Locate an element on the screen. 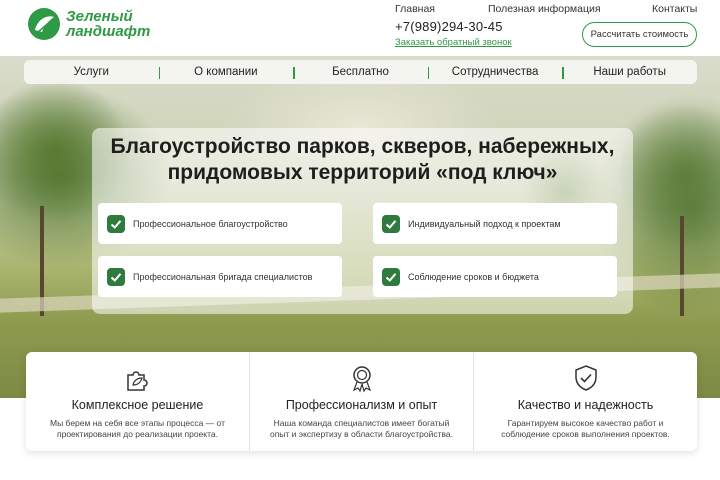 The image size is (720, 480). logo: Зеленый ландшафт is located at coordinates (89, 24).